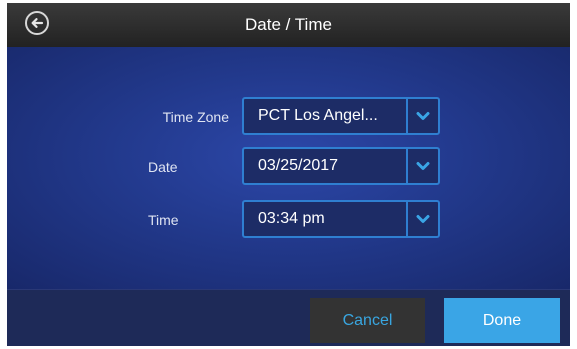 This screenshot has width=577, height=349. I want to click on title-bar: Date / Time, so click(288, 25).